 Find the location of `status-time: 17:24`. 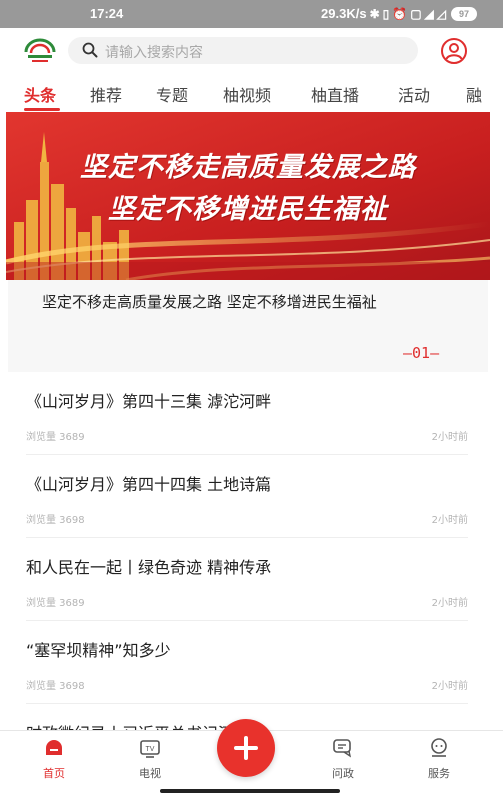

status-time: 17:24 is located at coordinates (107, 13).